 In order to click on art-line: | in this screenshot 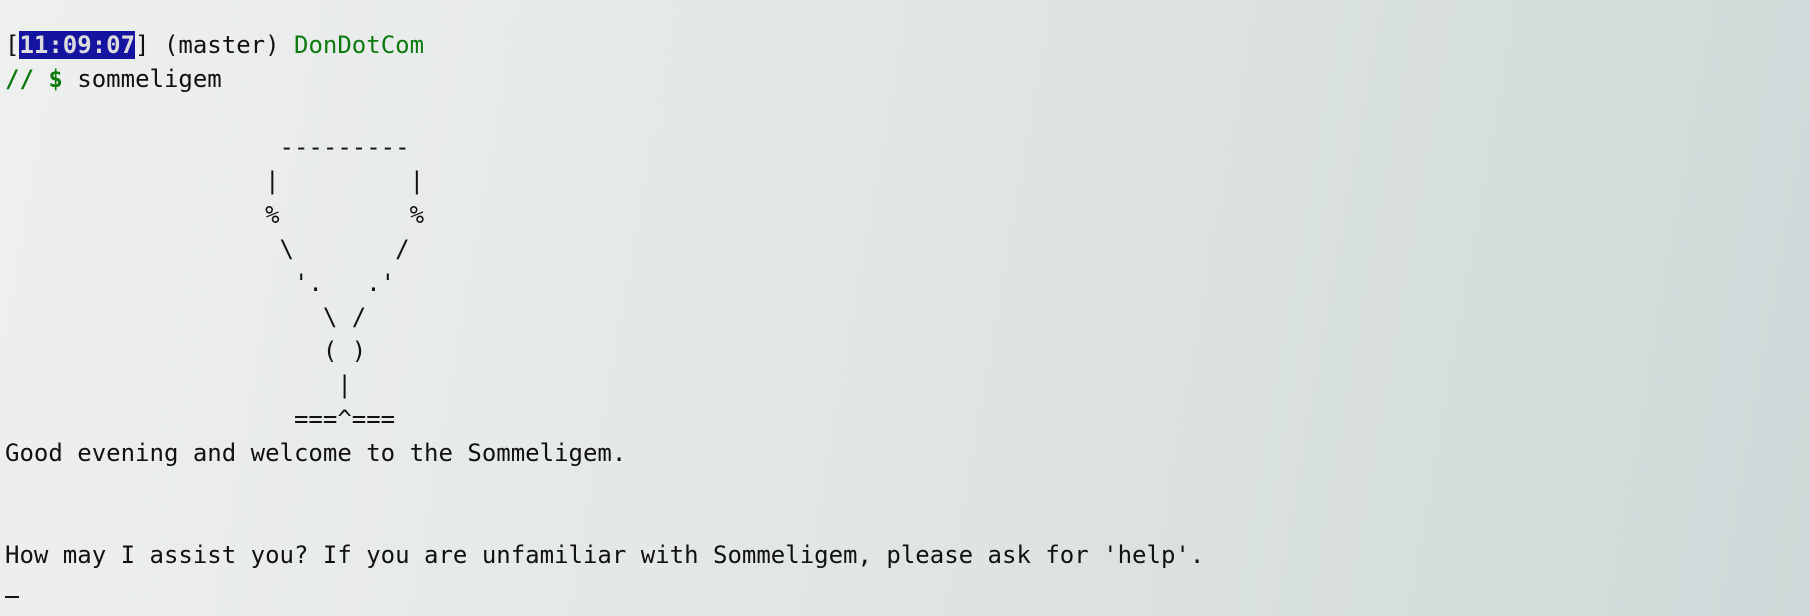, I will do `click(178, 385)`.